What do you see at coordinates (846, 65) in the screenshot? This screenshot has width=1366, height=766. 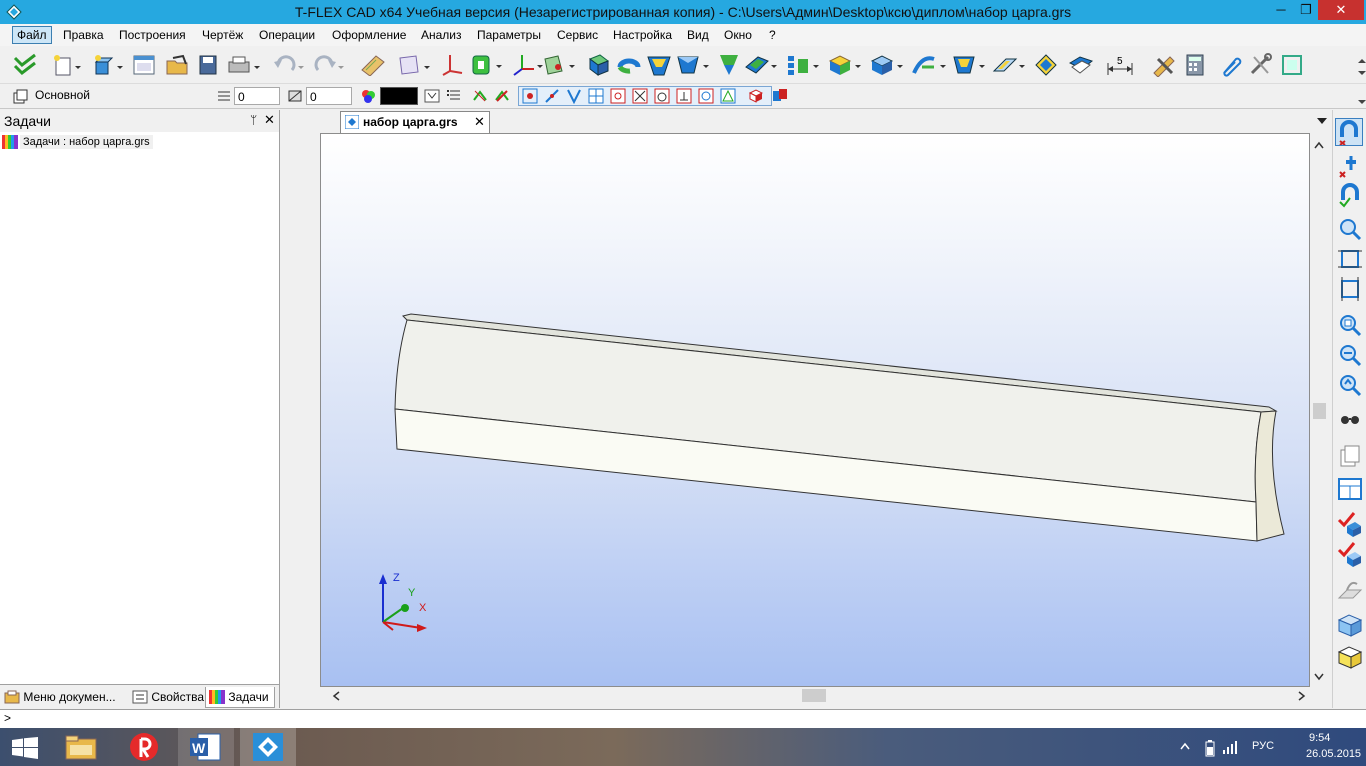 I see `shell-icon` at bounding box center [846, 65].